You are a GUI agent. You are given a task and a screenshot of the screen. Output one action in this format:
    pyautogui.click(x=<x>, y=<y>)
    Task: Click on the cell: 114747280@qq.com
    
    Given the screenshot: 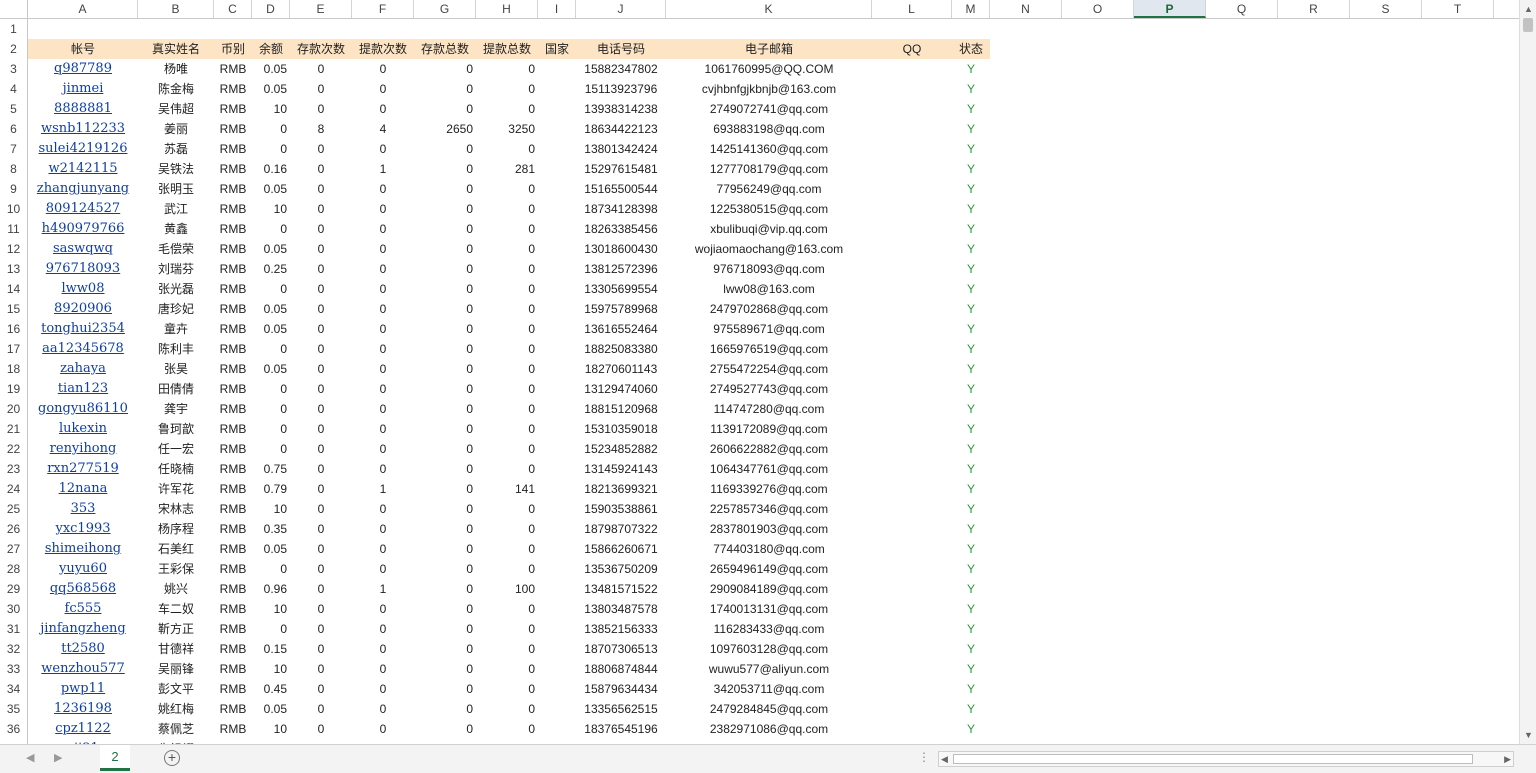 What is the action you would take?
    pyautogui.click(x=769, y=409)
    